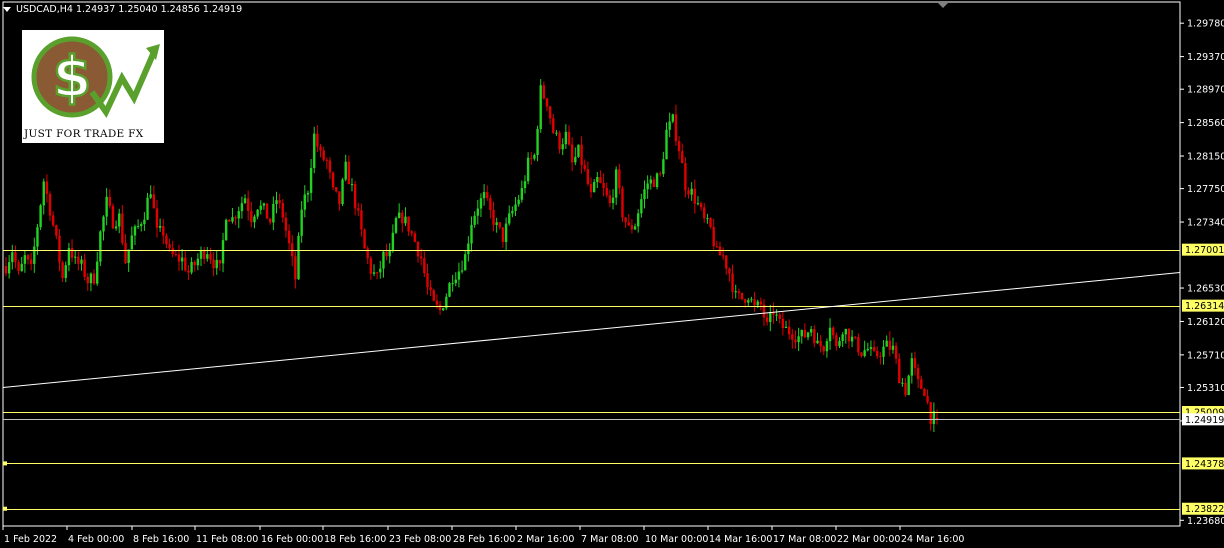 The height and width of the screenshot is (548, 1224). What do you see at coordinates (740, 539) in the screenshot?
I see `x-tick-label: 14 Mar 16:00` at bounding box center [740, 539].